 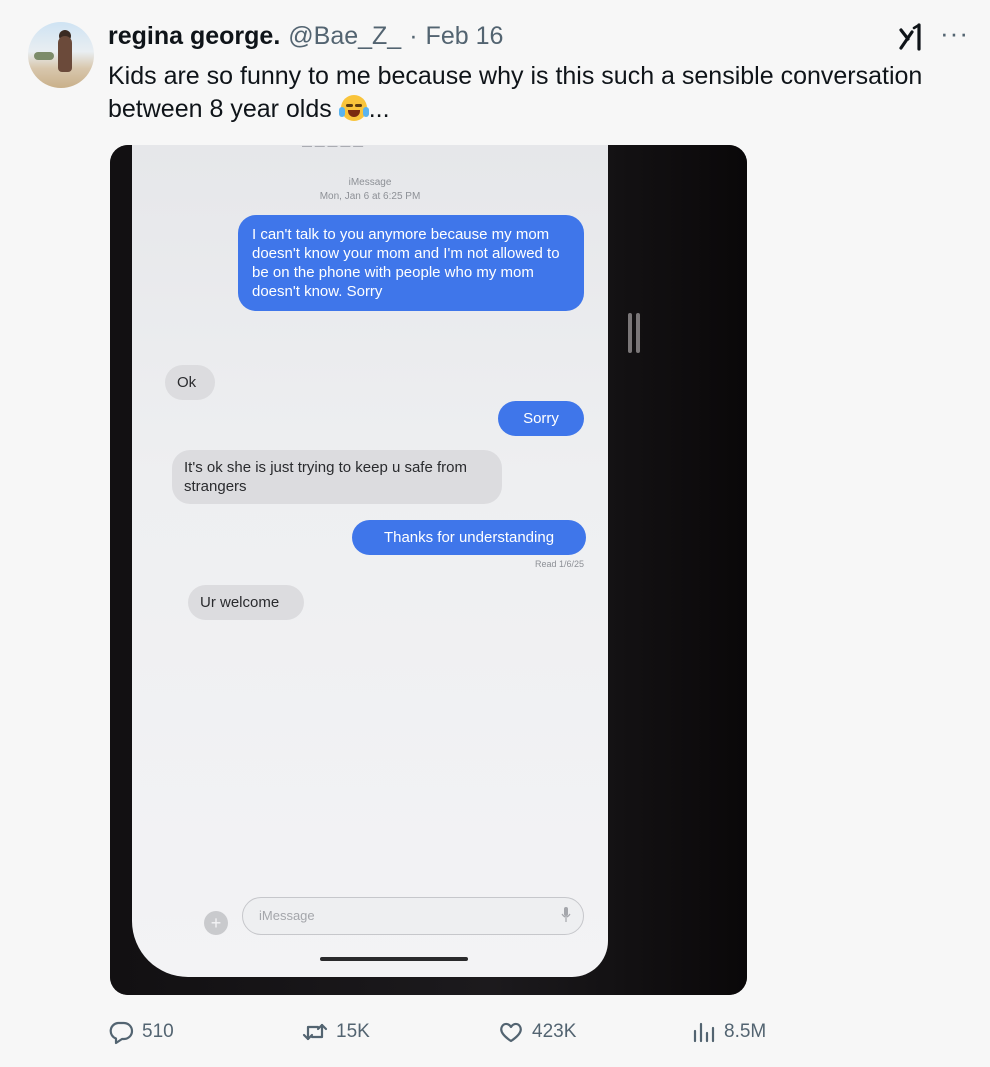 What do you see at coordinates (394, 959) in the screenshot?
I see `home-indicator` at bounding box center [394, 959].